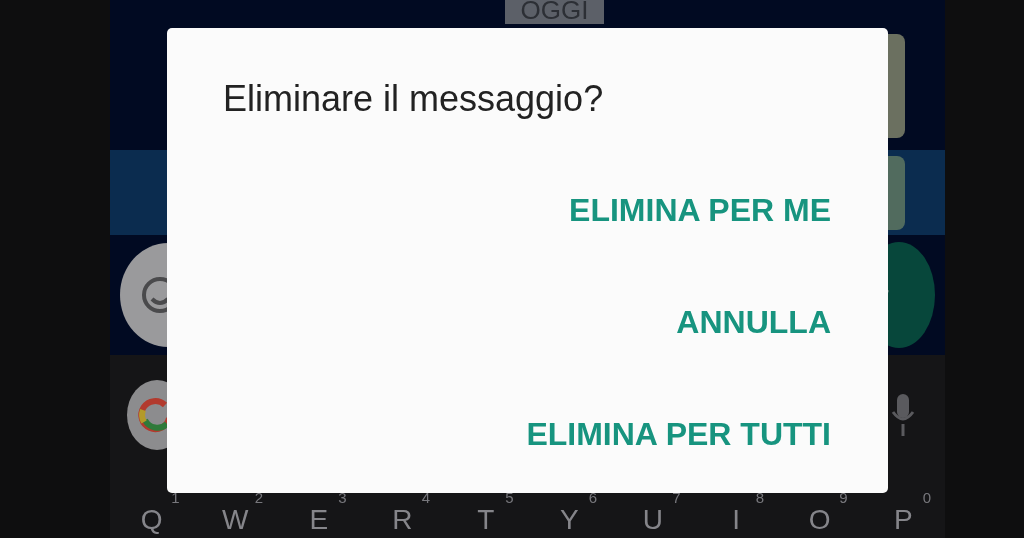  What do you see at coordinates (319, 514) in the screenshot?
I see `keyboard-key: 3 E` at bounding box center [319, 514].